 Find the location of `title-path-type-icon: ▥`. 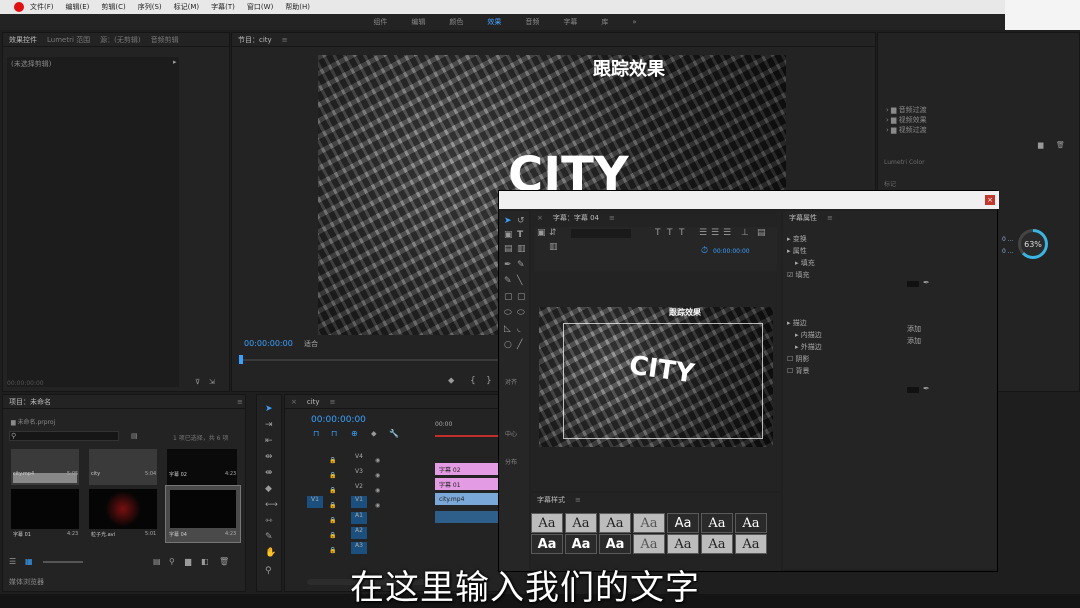

title-path-type-icon: ▥ is located at coordinates (521, 249).